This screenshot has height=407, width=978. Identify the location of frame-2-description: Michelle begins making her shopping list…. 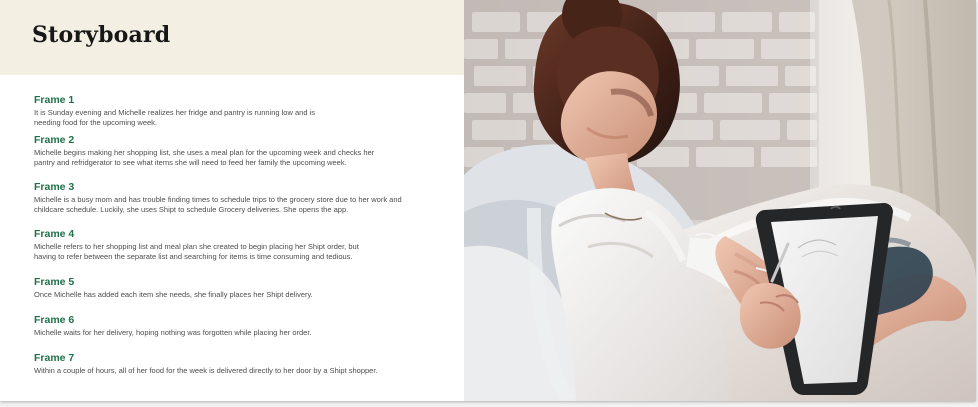
(204, 157).